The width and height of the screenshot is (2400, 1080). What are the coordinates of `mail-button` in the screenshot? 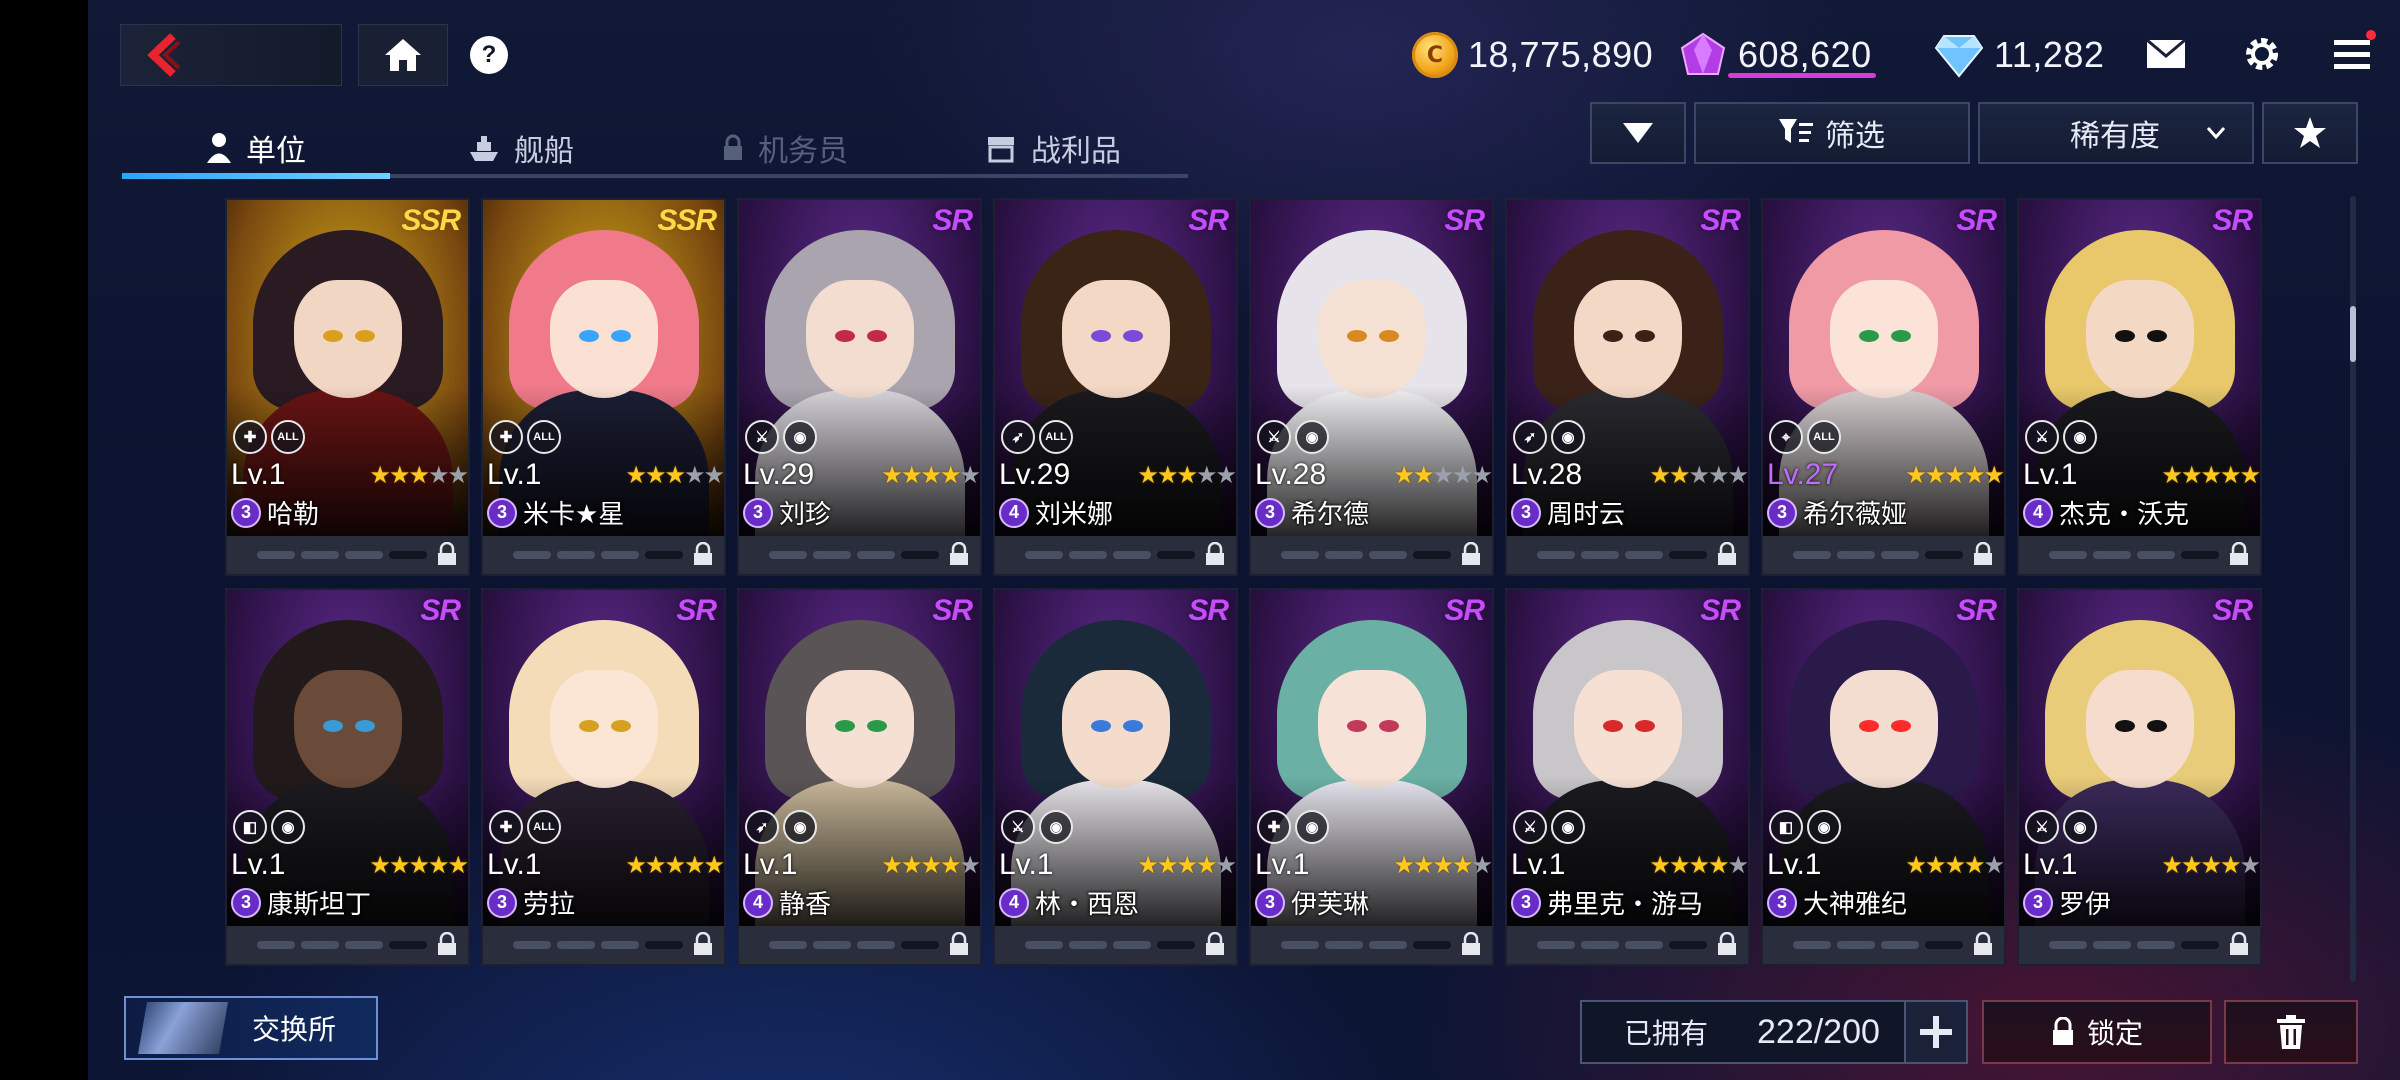 It's located at (2166, 54).